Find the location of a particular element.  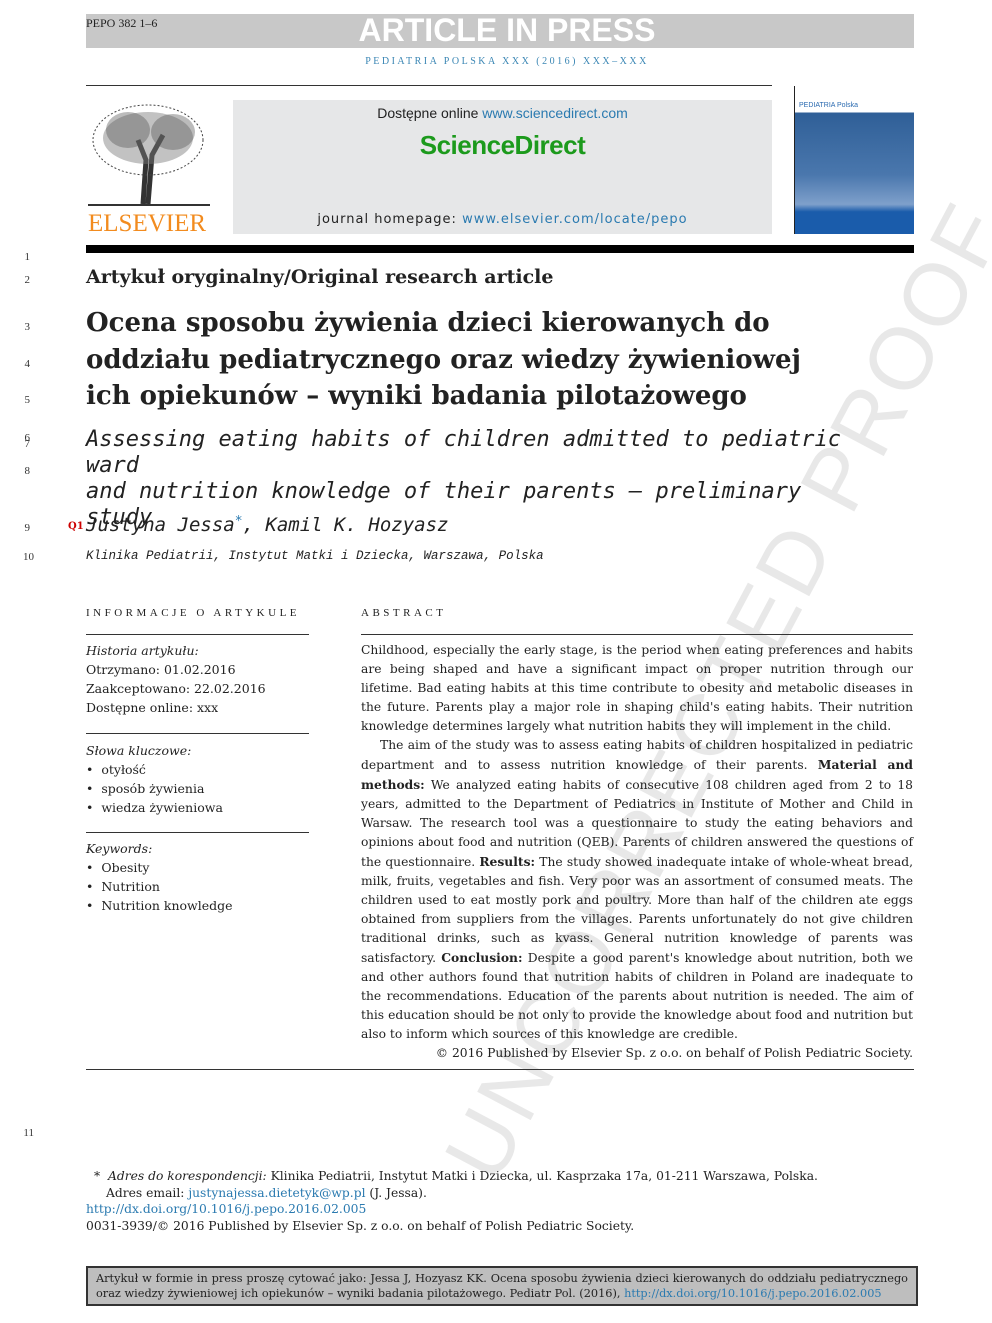

line-number: 10 is located at coordinates (28, 557).